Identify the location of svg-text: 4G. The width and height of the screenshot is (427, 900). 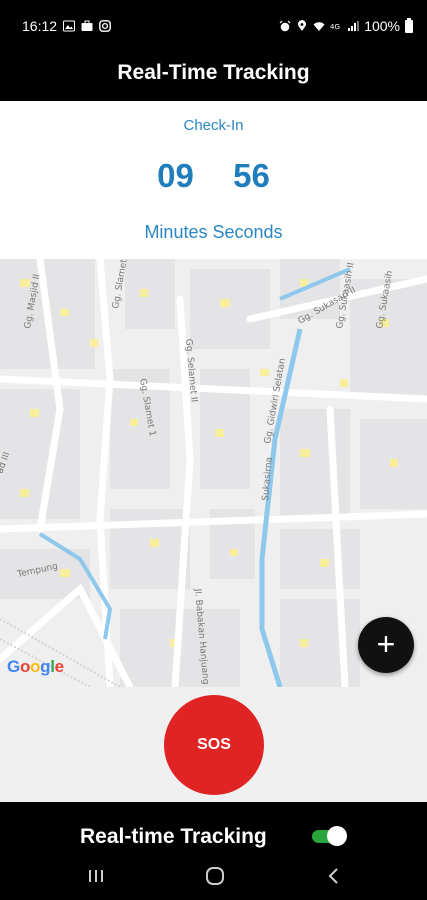
(335, 27).